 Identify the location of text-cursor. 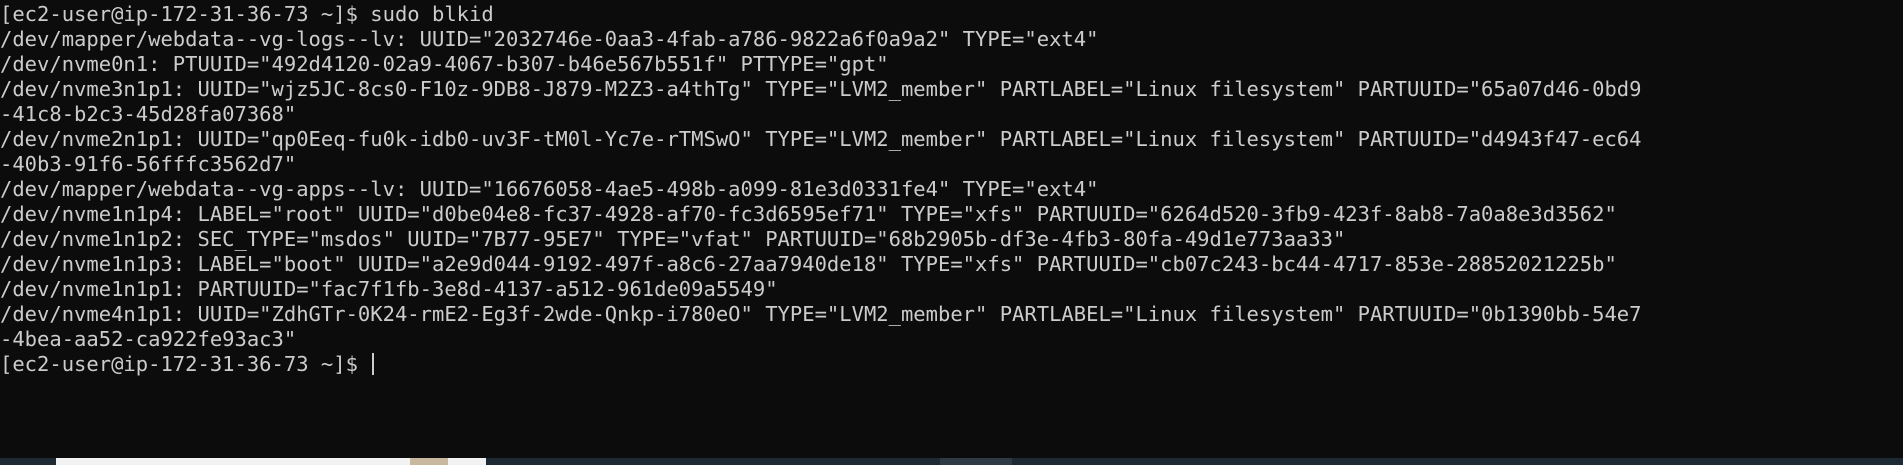
(373, 364).